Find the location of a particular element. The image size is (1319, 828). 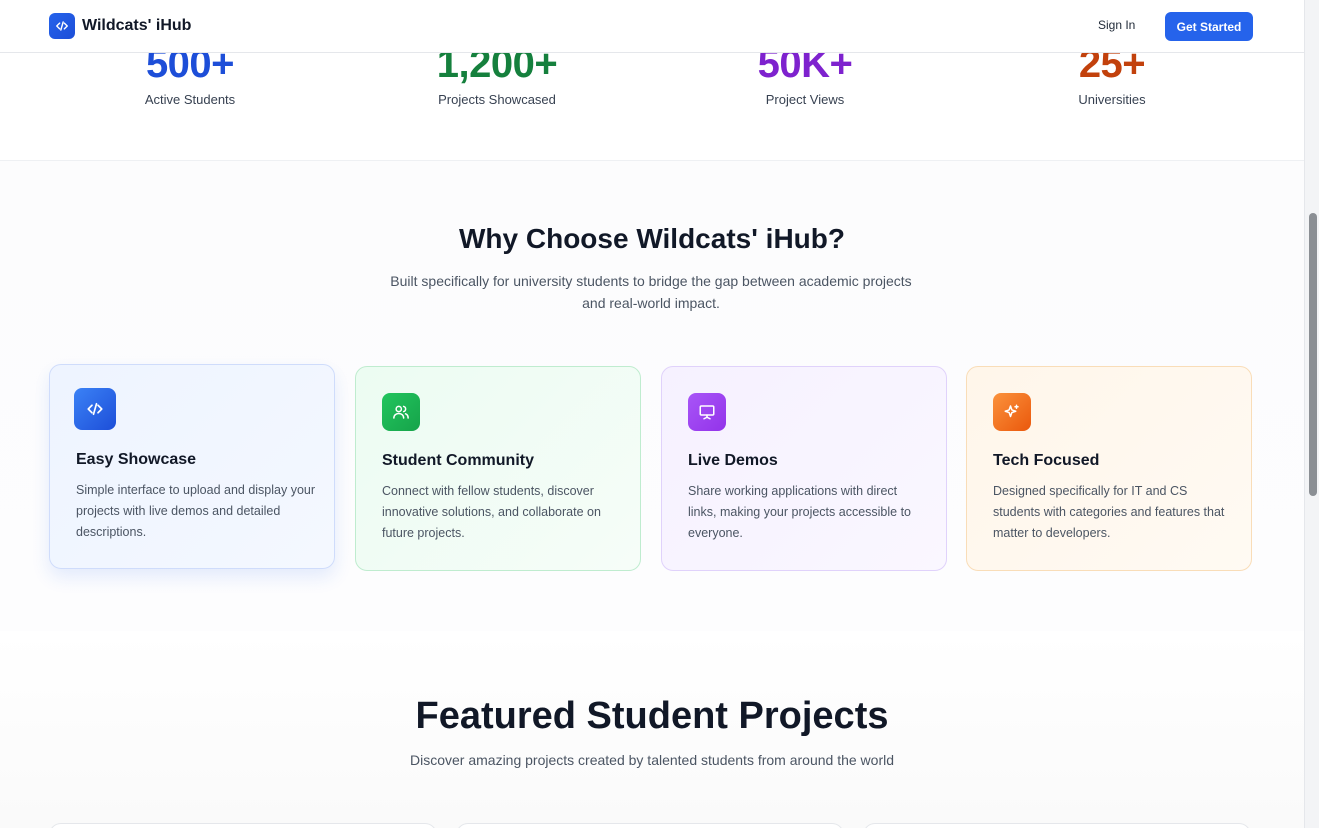

presentation-icon is located at coordinates (707, 412).